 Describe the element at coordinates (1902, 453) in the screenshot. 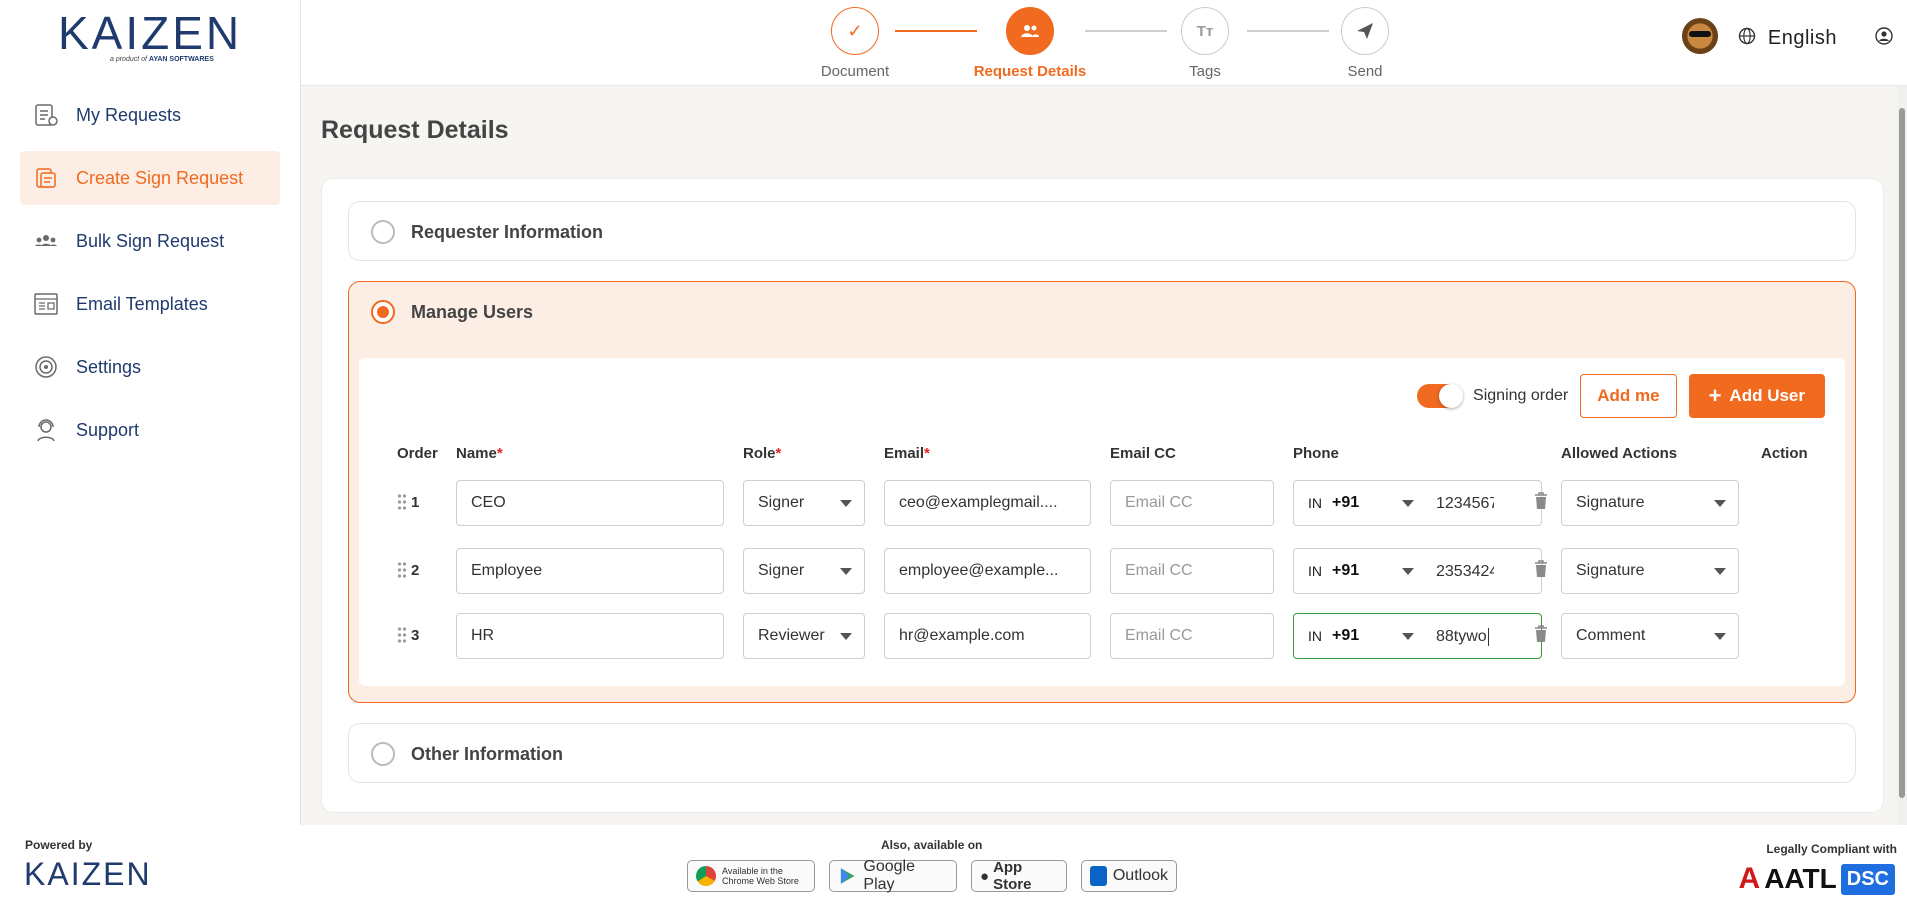

I see `scrollbar-thumb` at that location.